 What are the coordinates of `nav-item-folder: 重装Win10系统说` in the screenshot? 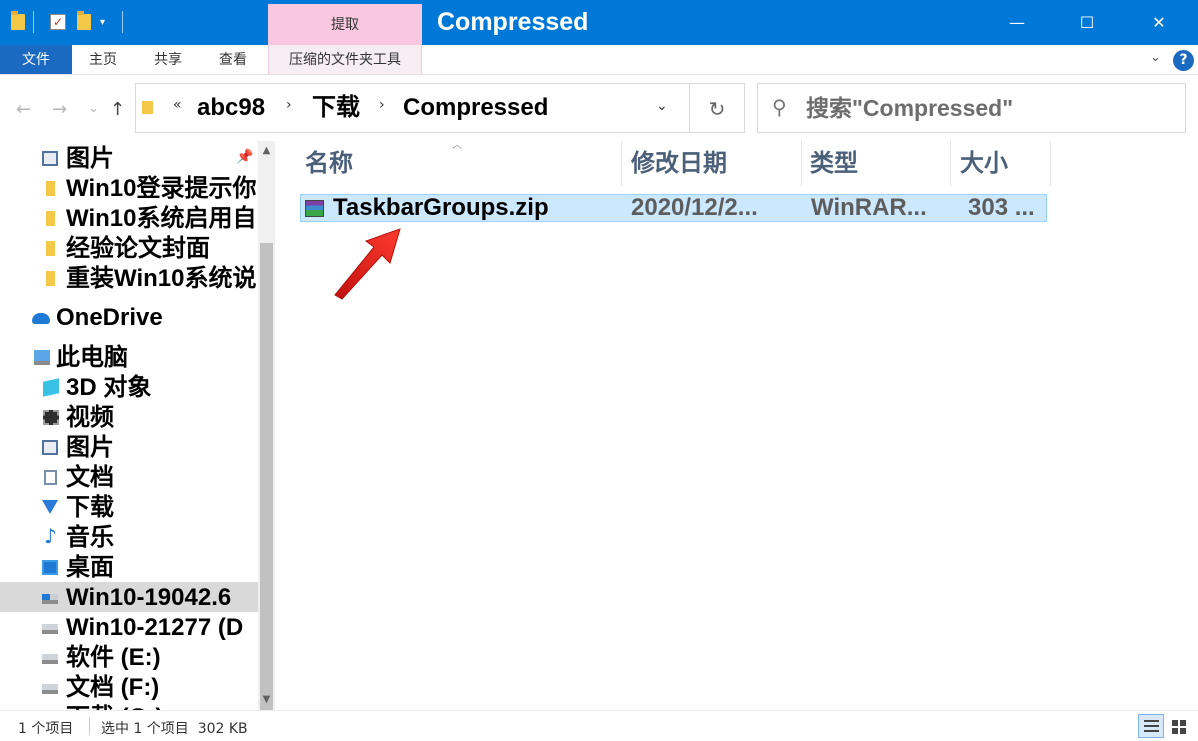 It's located at (129, 278).